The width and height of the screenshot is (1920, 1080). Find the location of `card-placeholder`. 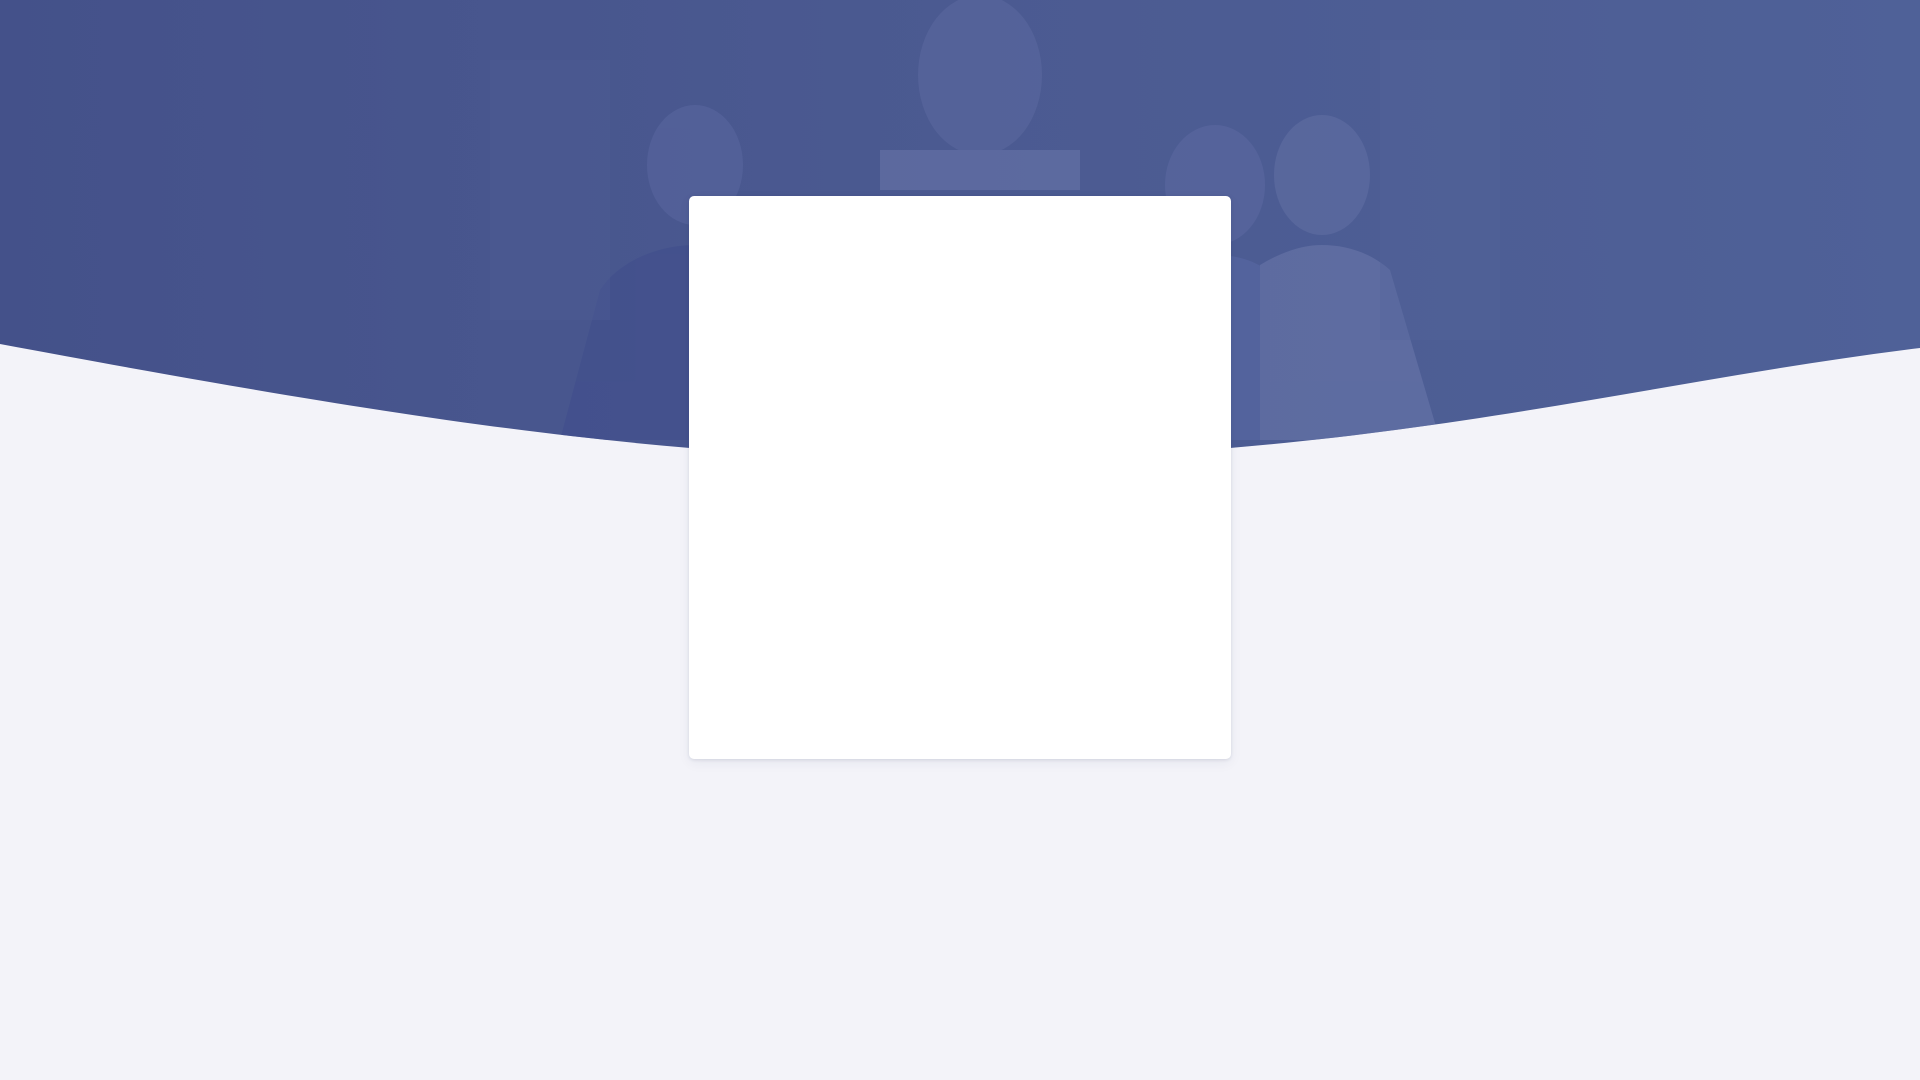

card-placeholder is located at coordinates (960, 477).